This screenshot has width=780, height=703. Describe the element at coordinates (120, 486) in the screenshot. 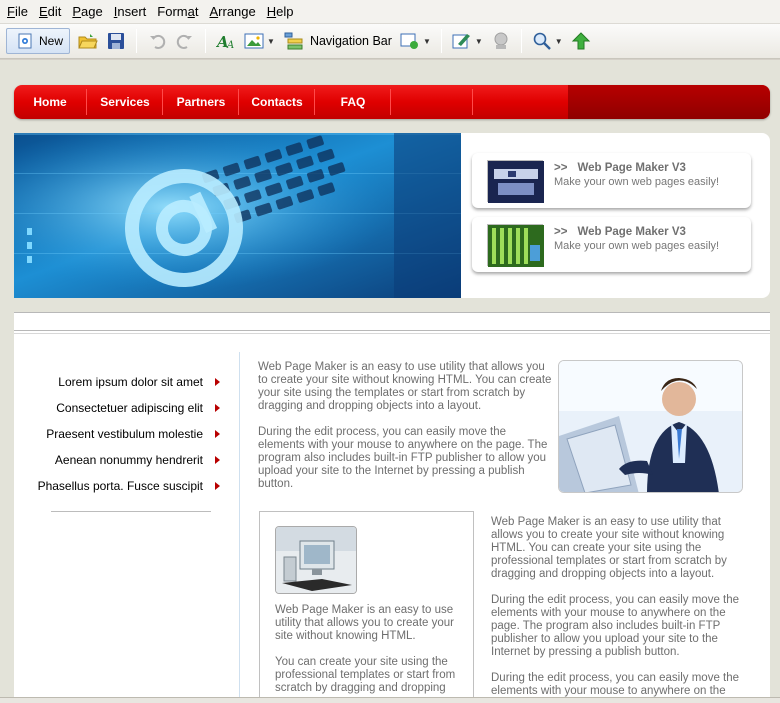

I see `sidebar-link-label: Phasellus porta. Fusce suscipit` at that location.